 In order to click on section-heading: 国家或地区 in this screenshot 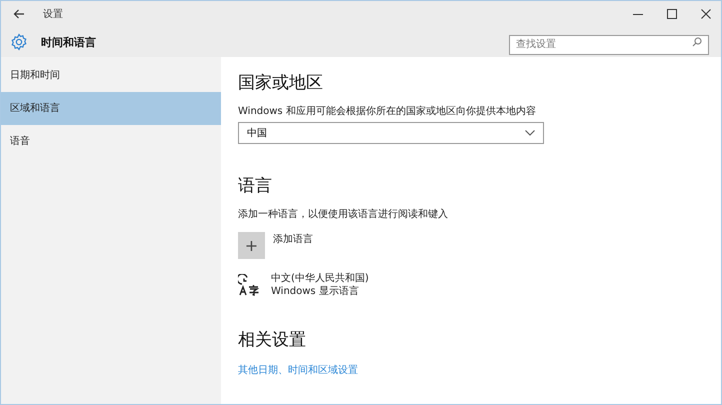, I will do `click(280, 83)`.